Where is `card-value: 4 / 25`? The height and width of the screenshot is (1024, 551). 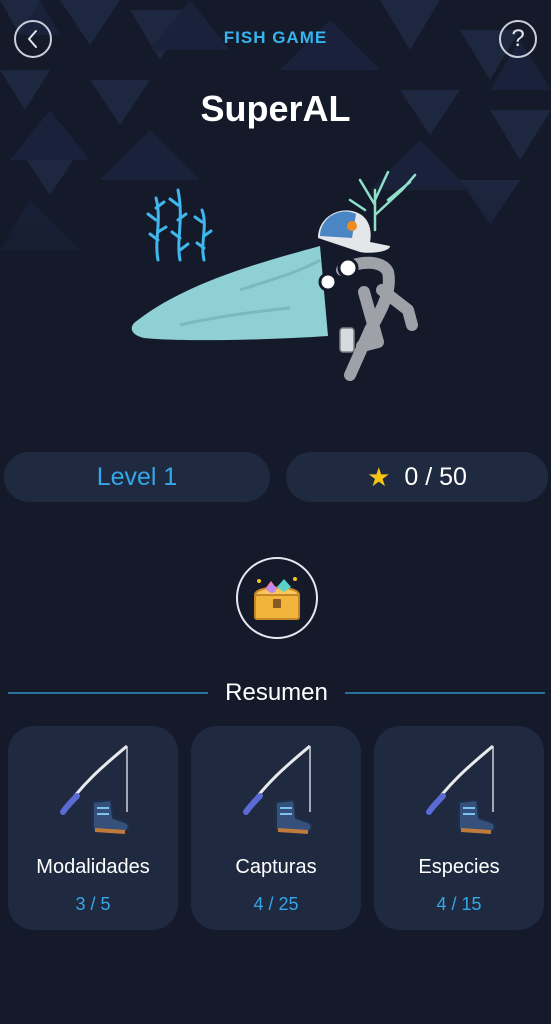
card-value: 4 / 25 is located at coordinates (276, 904).